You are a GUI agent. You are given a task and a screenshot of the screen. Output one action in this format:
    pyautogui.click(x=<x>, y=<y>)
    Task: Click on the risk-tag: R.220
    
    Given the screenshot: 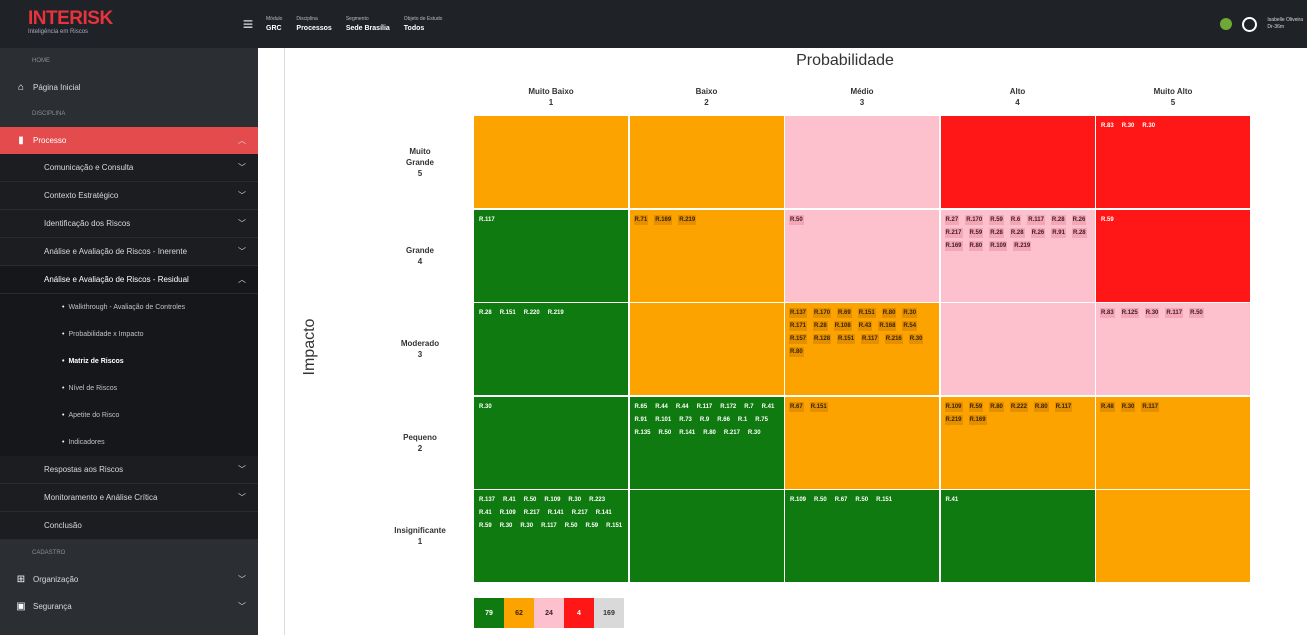 What is the action you would take?
    pyautogui.click(x=532, y=313)
    